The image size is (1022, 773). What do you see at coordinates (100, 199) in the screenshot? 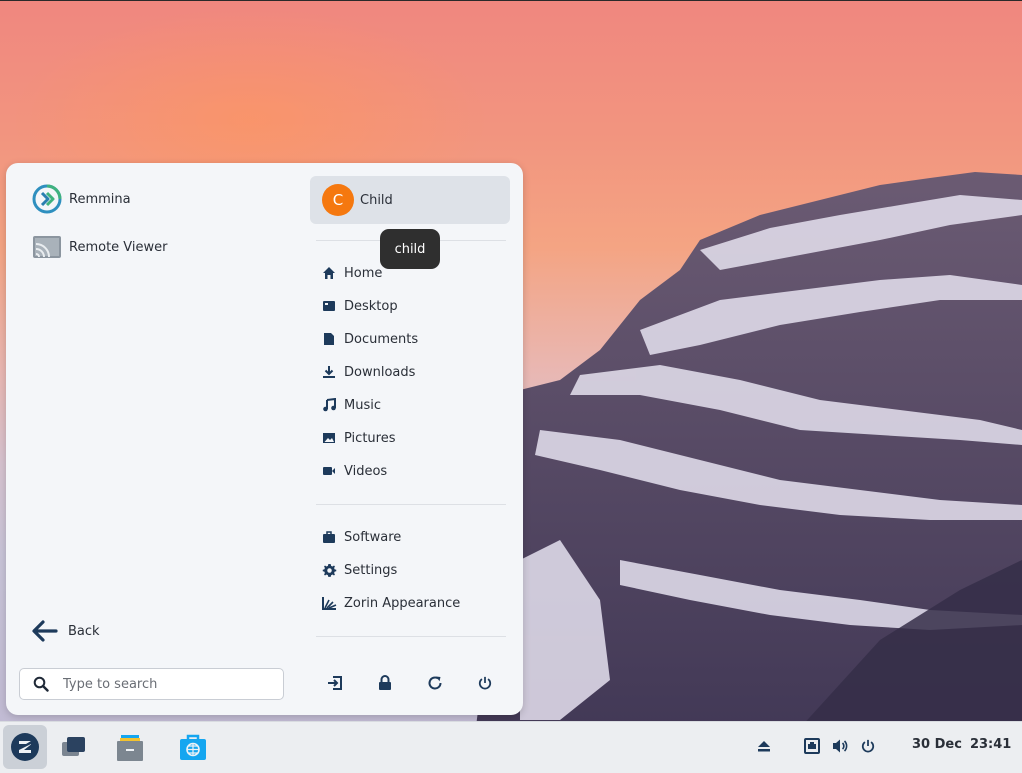
I see `app-item-label: Remmina` at bounding box center [100, 199].